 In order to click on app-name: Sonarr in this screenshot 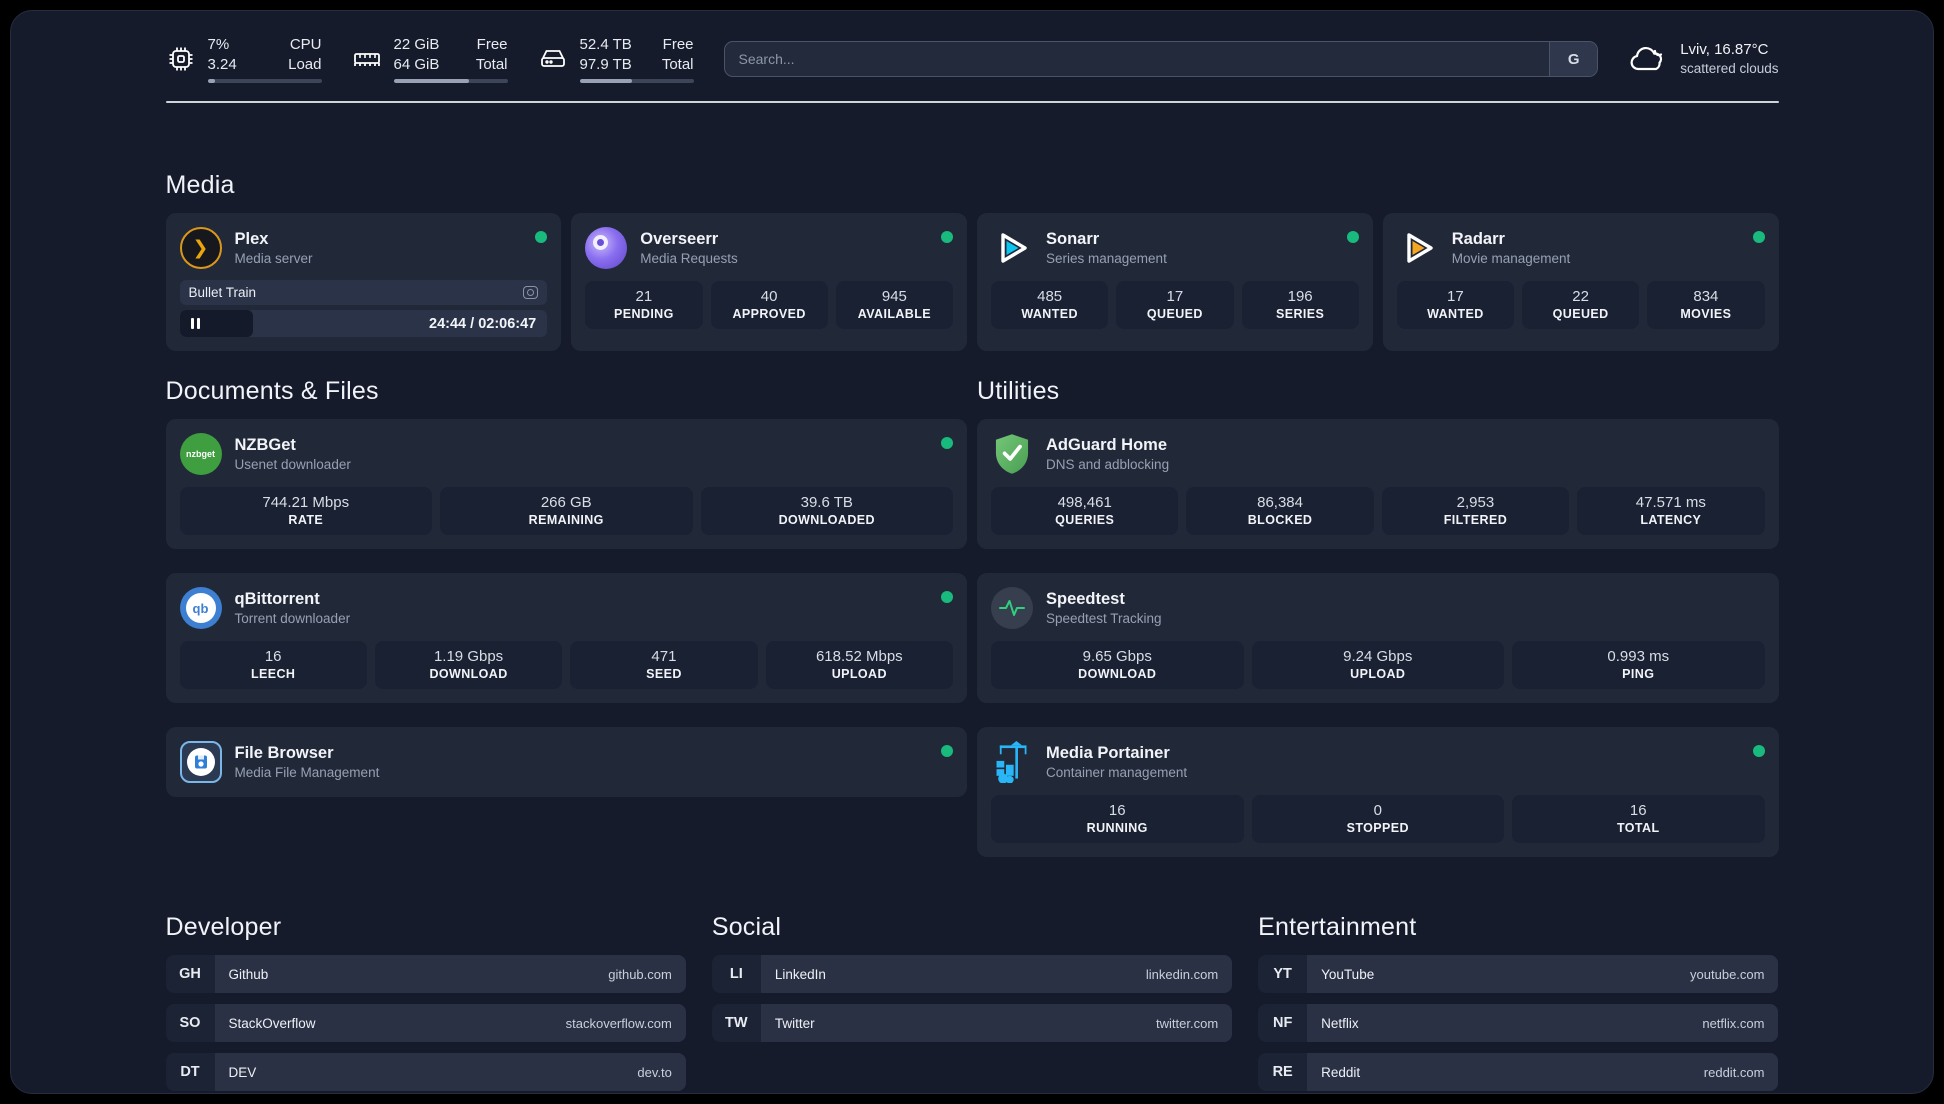, I will do `click(1073, 239)`.